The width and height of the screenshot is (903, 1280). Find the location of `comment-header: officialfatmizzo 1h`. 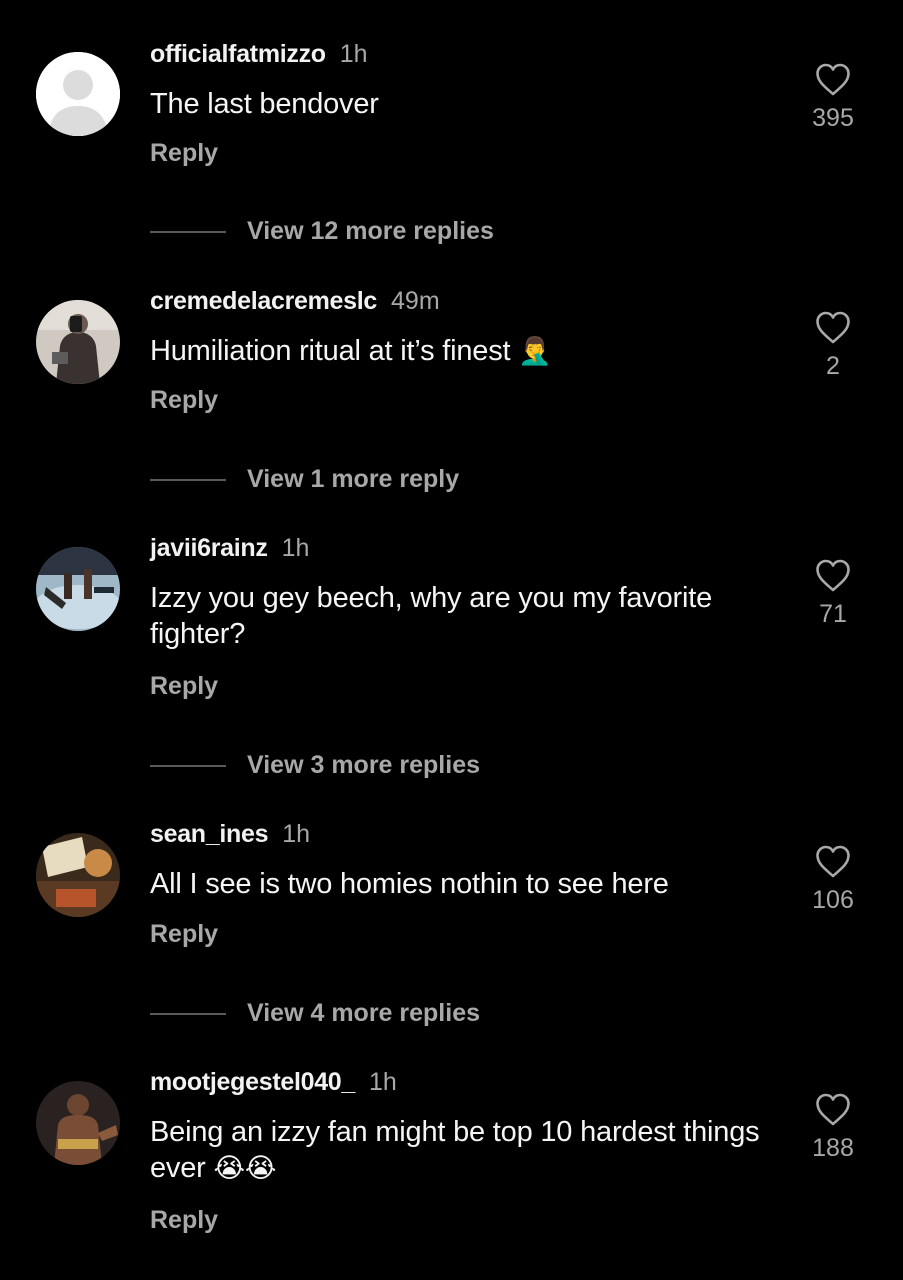

comment-header: officialfatmizzo 1h is located at coordinates (259, 56).